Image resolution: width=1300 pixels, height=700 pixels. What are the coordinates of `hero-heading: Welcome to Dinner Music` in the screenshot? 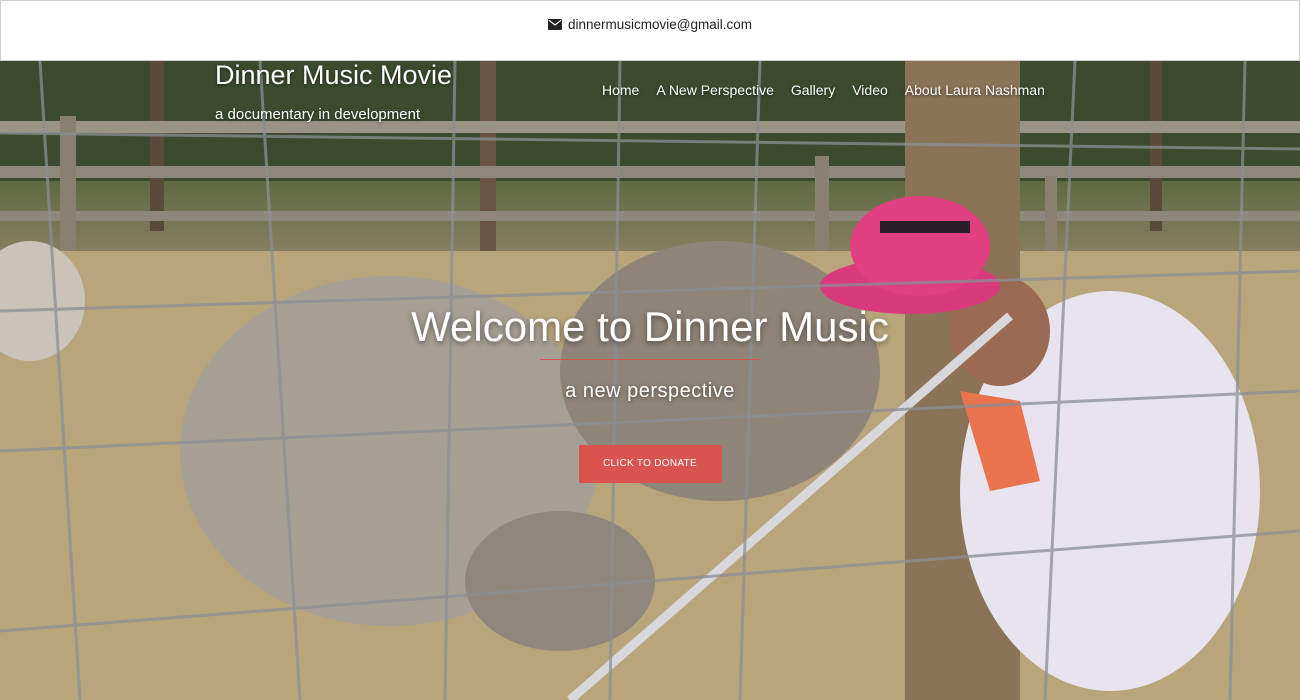 It's located at (650, 326).